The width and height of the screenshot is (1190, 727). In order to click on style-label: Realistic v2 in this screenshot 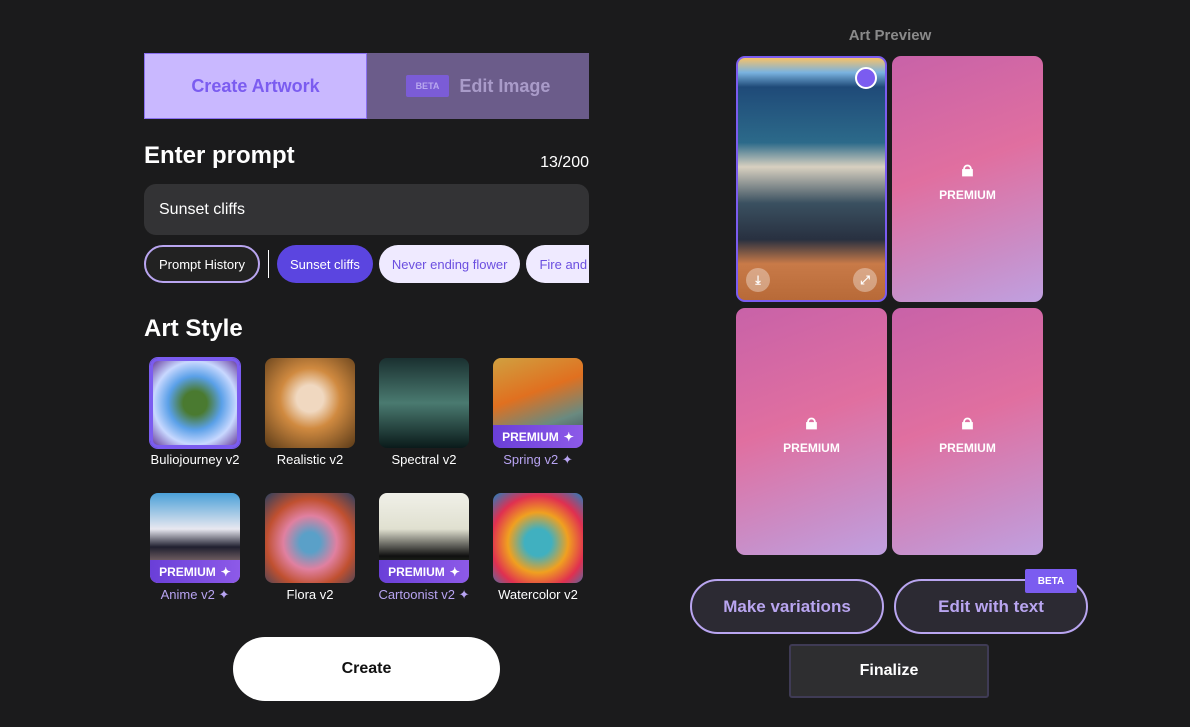, I will do `click(310, 459)`.